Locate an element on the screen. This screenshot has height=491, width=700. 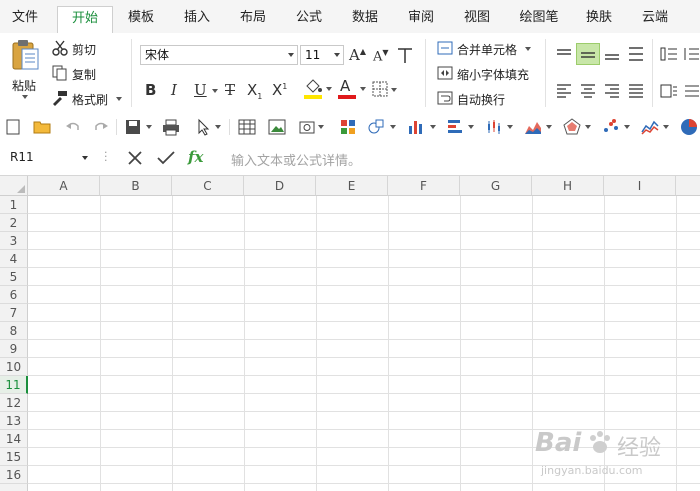
font-size-select: 11 is located at coordinates (322, 55).